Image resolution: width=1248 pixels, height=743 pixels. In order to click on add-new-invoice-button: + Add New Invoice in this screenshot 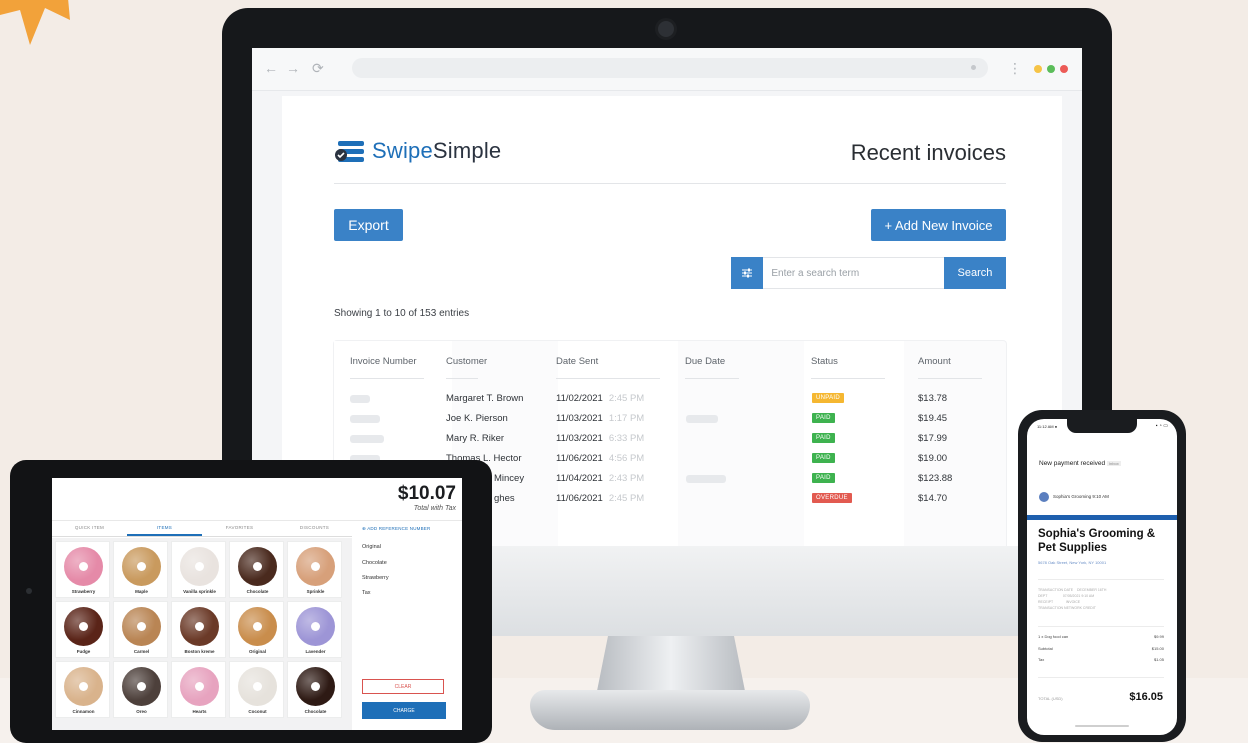, I will do `click(938, 225)`.